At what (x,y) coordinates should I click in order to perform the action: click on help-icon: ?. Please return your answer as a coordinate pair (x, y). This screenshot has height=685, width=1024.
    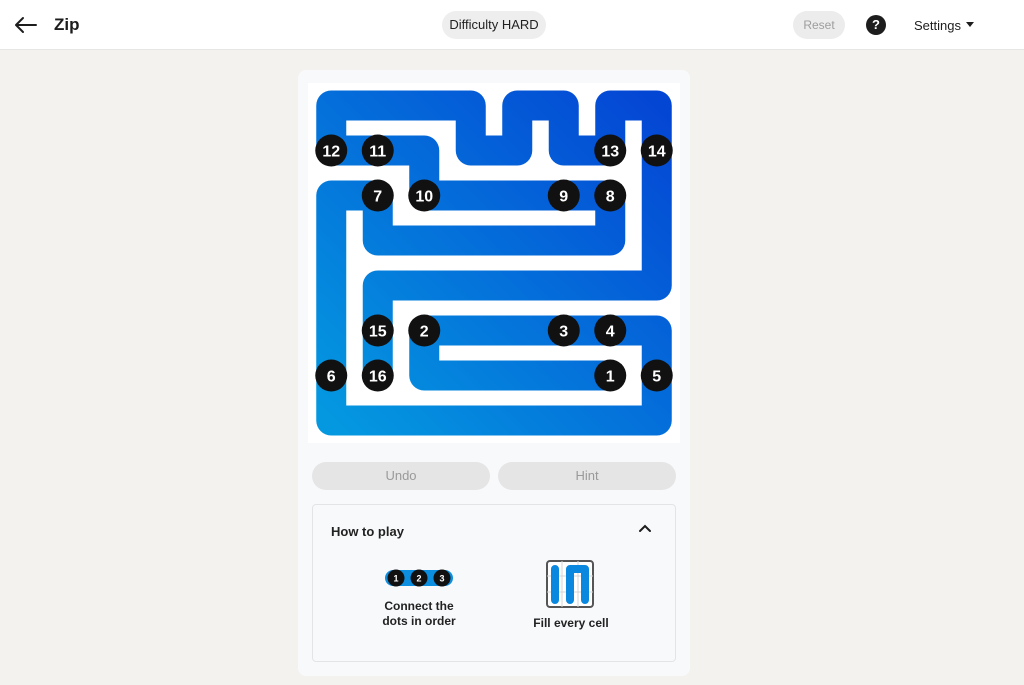
    Looking at the image, I should click on (876, 25).